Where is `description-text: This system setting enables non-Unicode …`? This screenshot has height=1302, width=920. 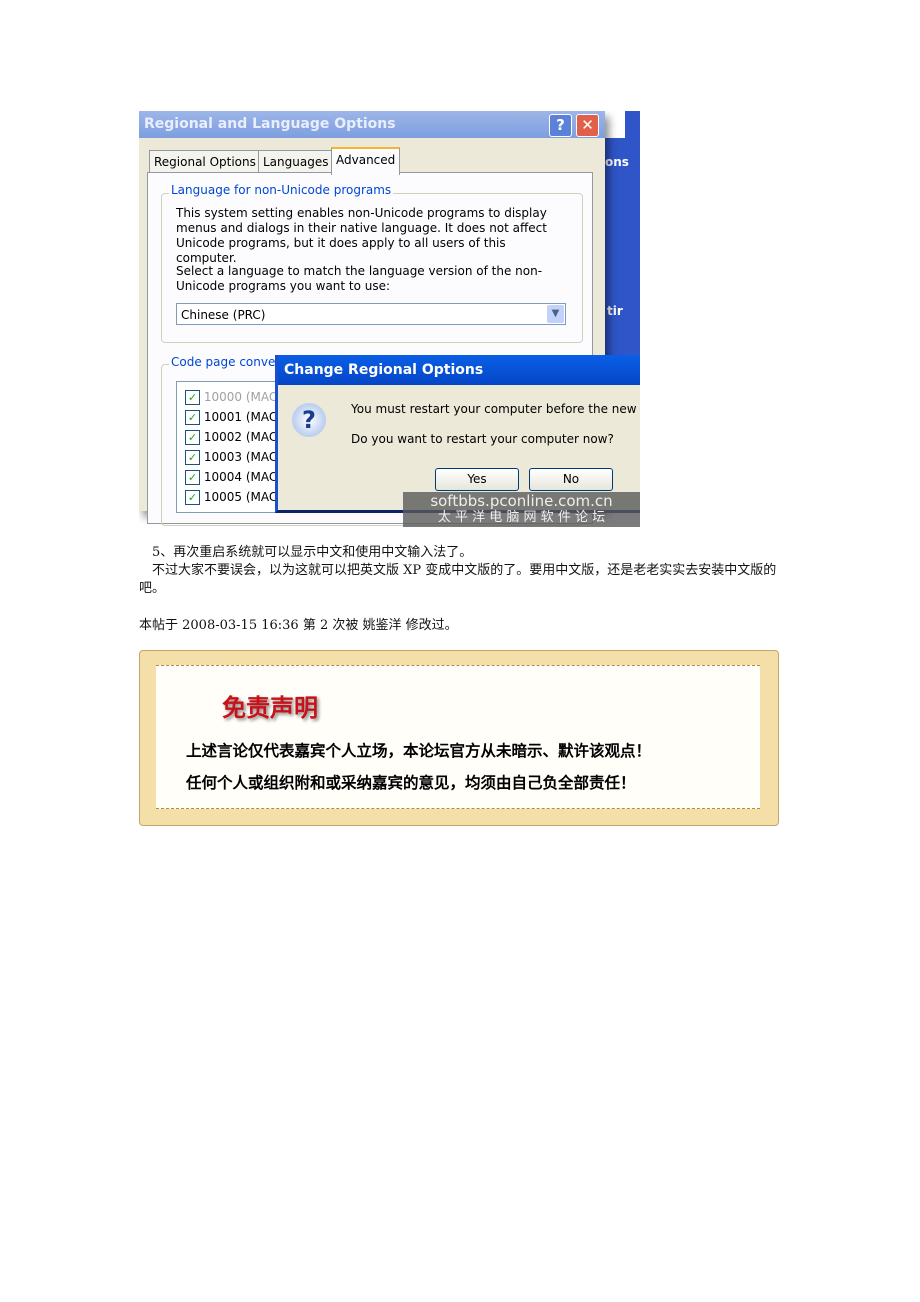
description-text: This system setting enables non-Unicode … is located at coordinates (361, 235).